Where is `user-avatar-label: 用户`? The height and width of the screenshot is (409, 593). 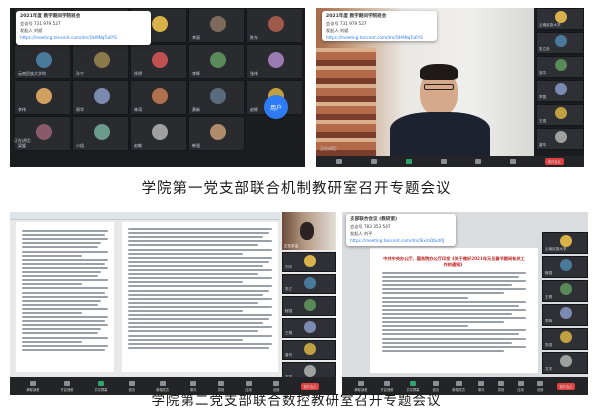
user-avatar-label: 用户 is located at coordinates (275, 108).